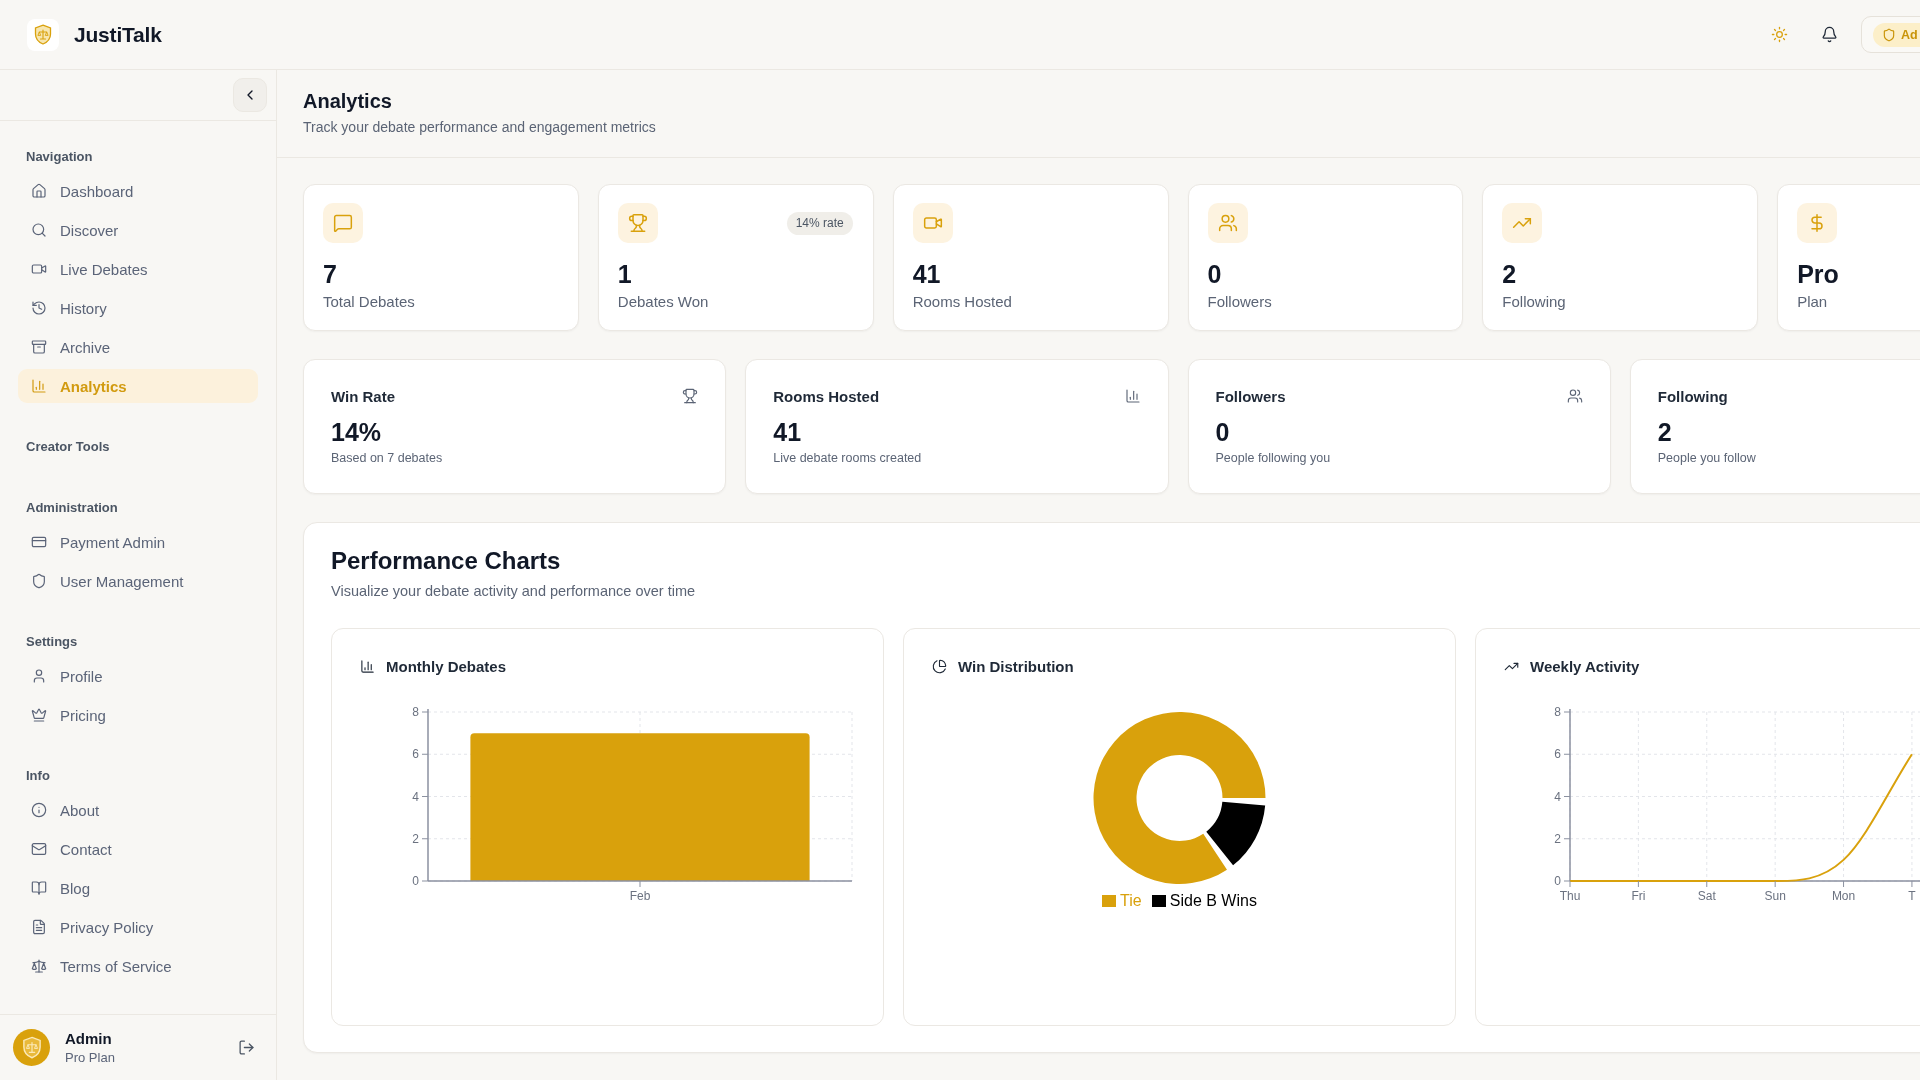  I want to click on section-subtitle: Visualize your debate activity and performance over time, so click(514, 591).